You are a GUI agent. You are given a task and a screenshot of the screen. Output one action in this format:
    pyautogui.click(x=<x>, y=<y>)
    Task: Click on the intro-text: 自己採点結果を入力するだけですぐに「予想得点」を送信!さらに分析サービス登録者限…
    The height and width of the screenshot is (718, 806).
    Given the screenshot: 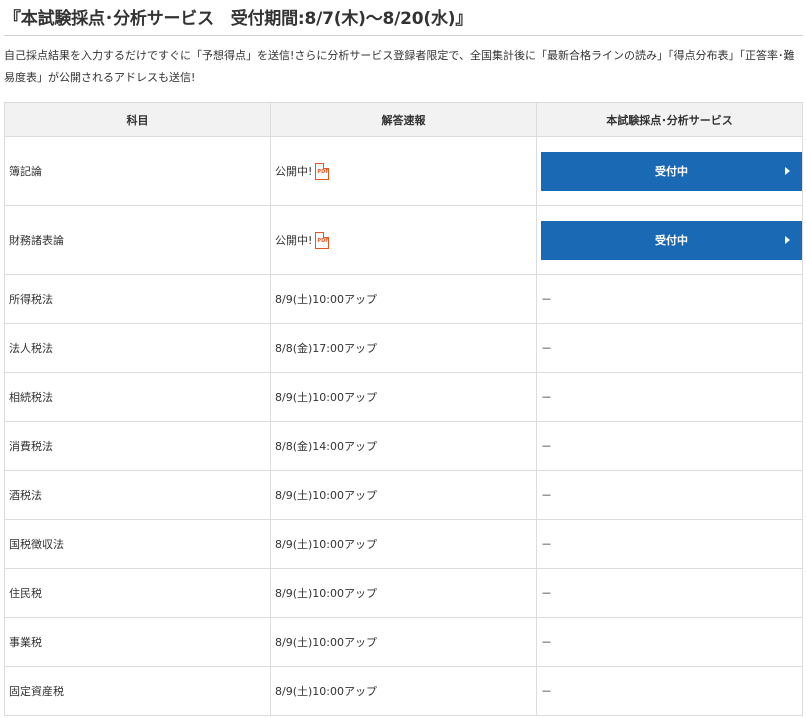 What is the action you would take?
    pyautogui.click(x=404, y=67)
    